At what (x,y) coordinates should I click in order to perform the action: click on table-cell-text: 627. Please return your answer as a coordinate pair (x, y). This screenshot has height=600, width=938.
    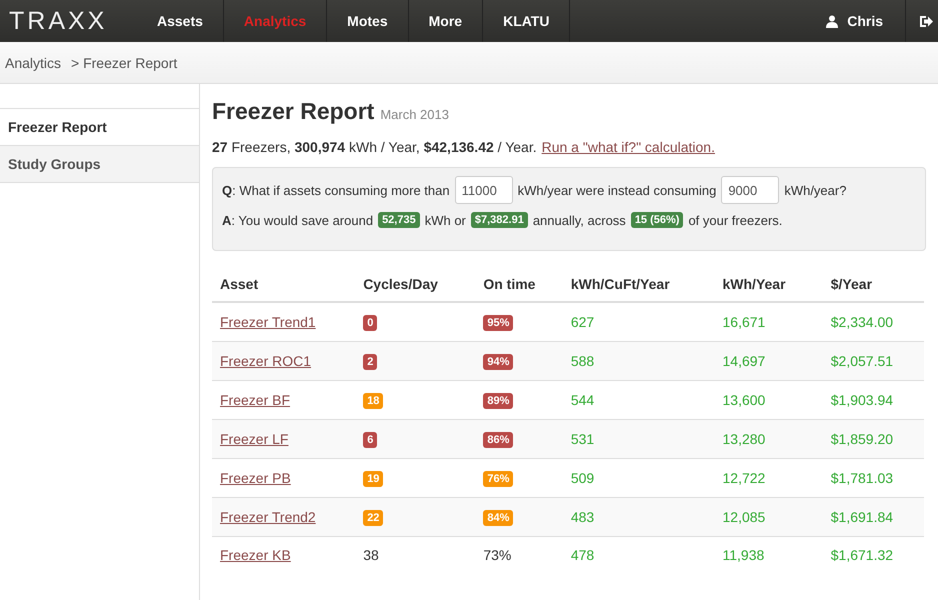
    Looking at the image, I should click on (582, 322).